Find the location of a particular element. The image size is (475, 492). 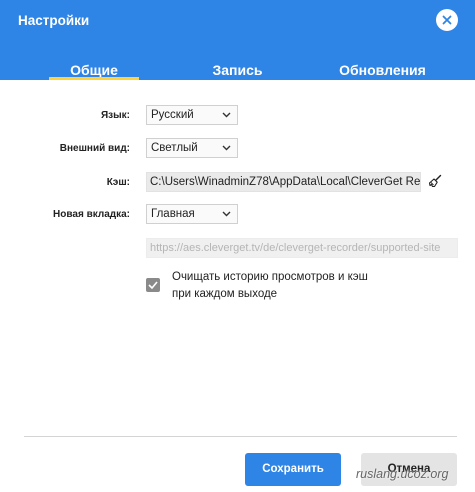

close-button is located at coordinates (447, 20).